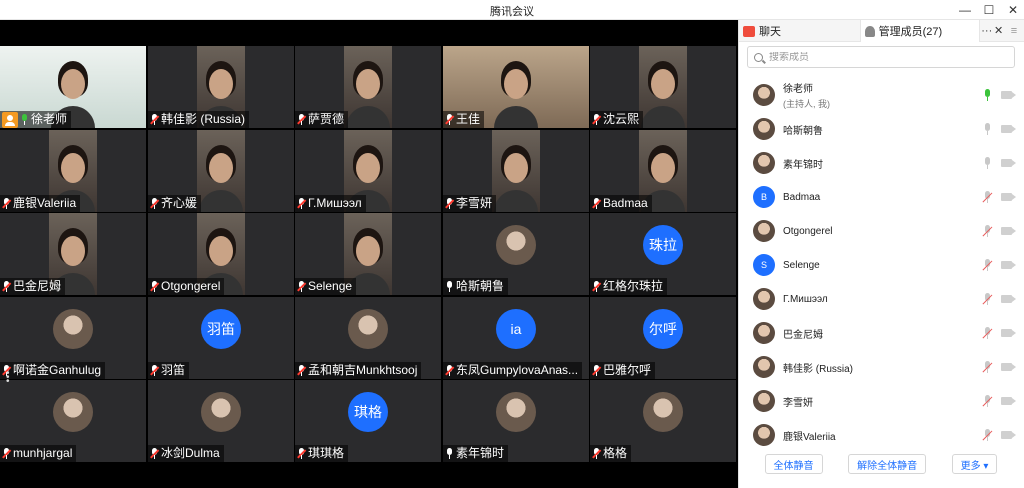 This screenshot has width=1024, height=488. I want to click on close-window-button: ✕, so click(1013, 10).